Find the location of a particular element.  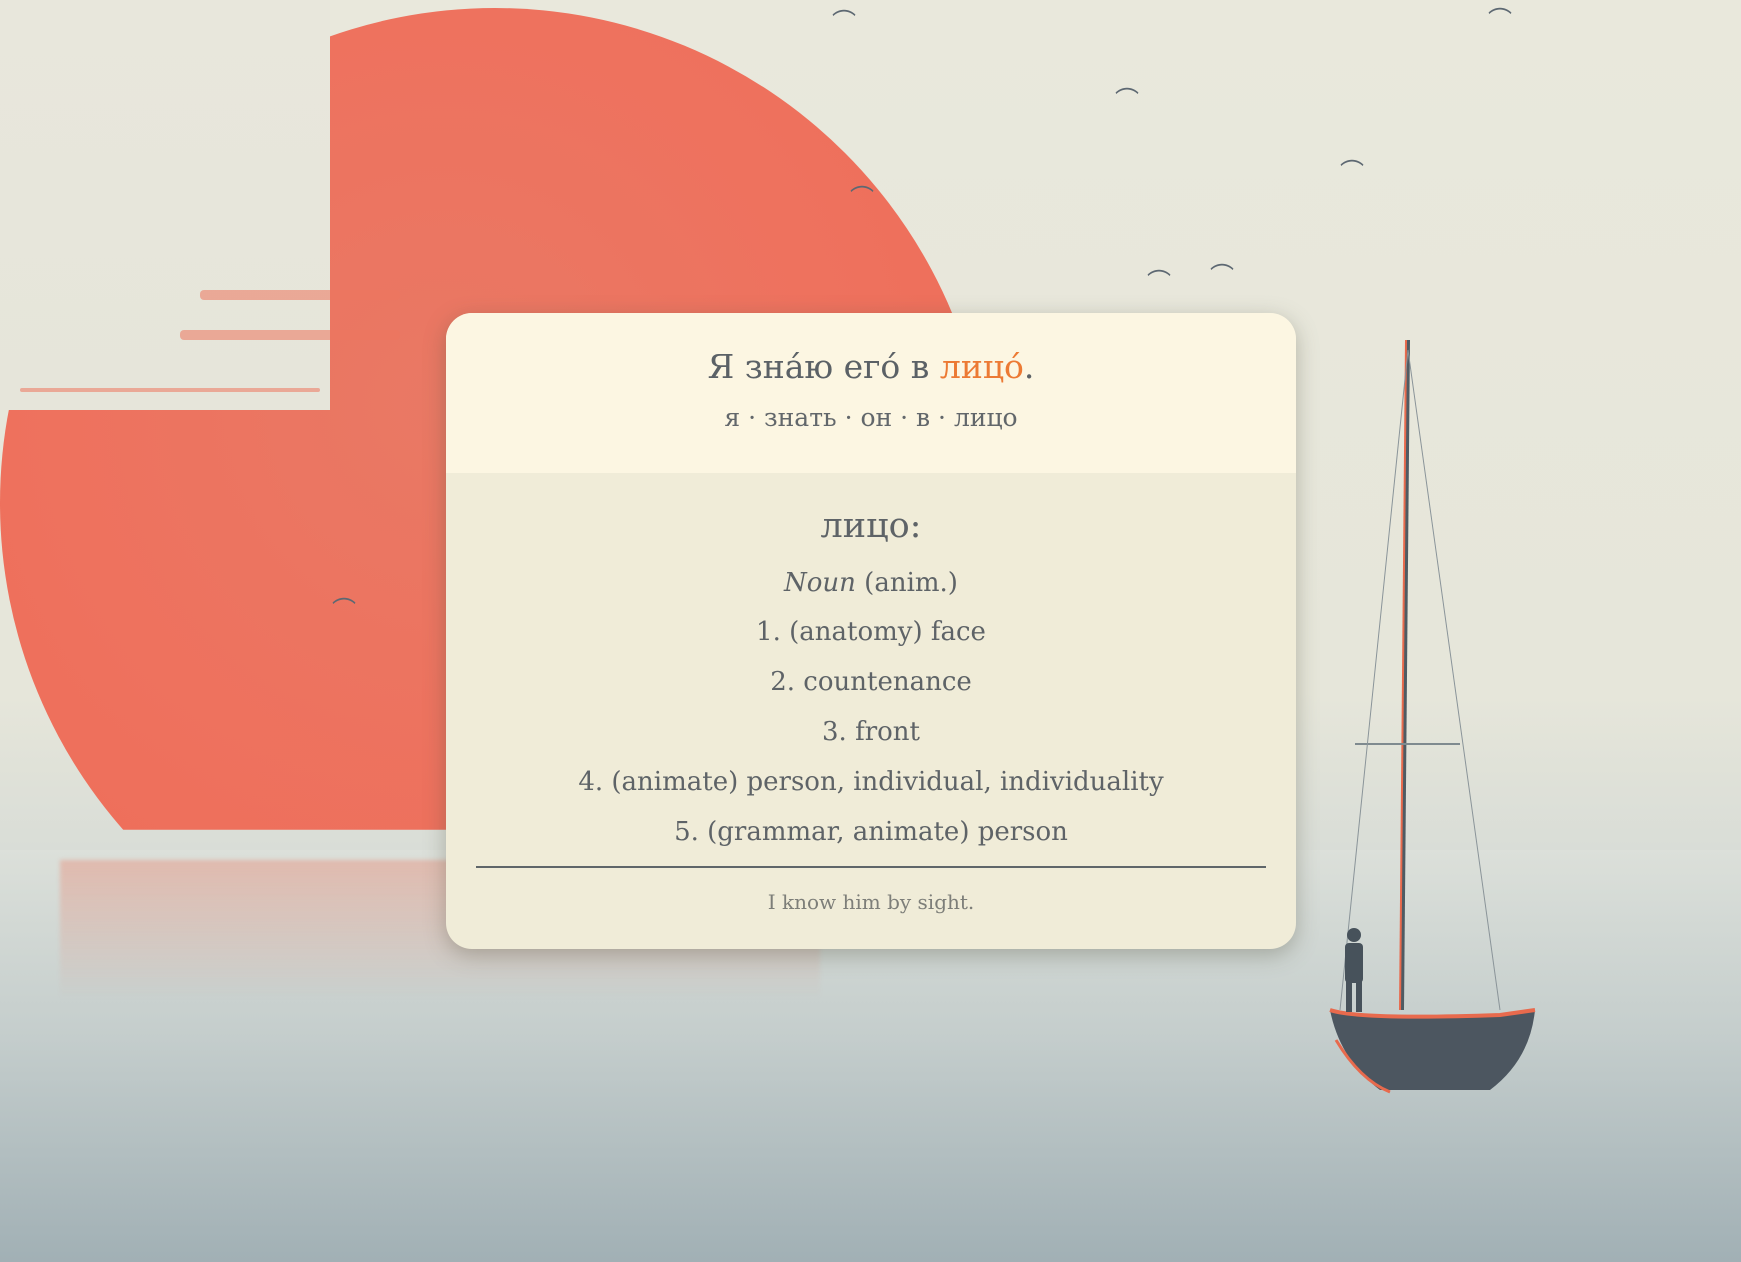

headword: лицо: is located at coordinates (871, 526).